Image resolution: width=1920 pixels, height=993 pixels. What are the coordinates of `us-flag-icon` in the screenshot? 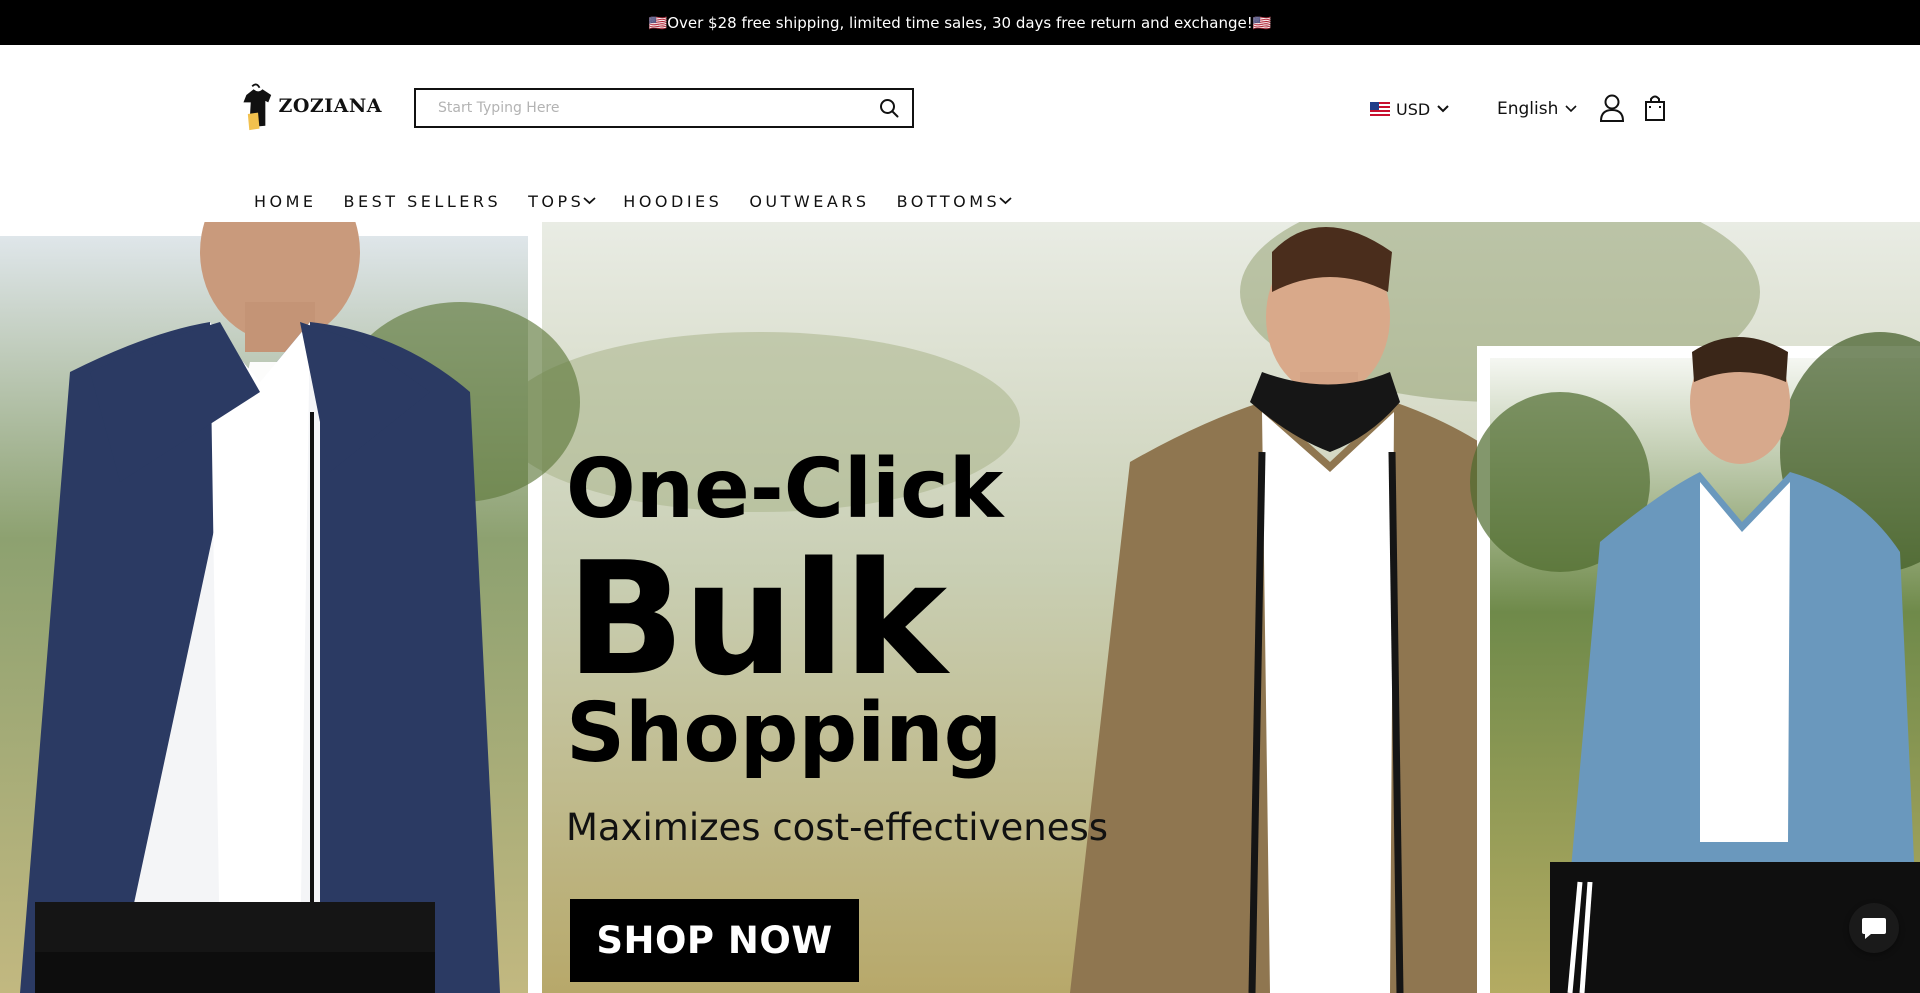 It's located at (1380, 109).